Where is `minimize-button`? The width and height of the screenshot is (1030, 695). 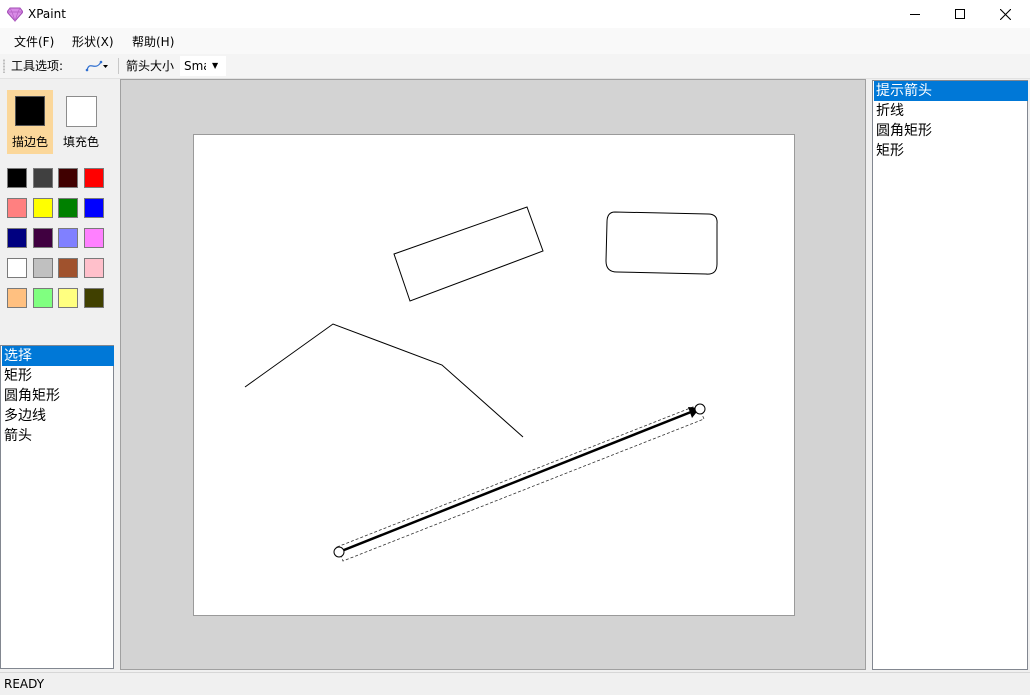 minimize-button is located at coordinates (915, 14).